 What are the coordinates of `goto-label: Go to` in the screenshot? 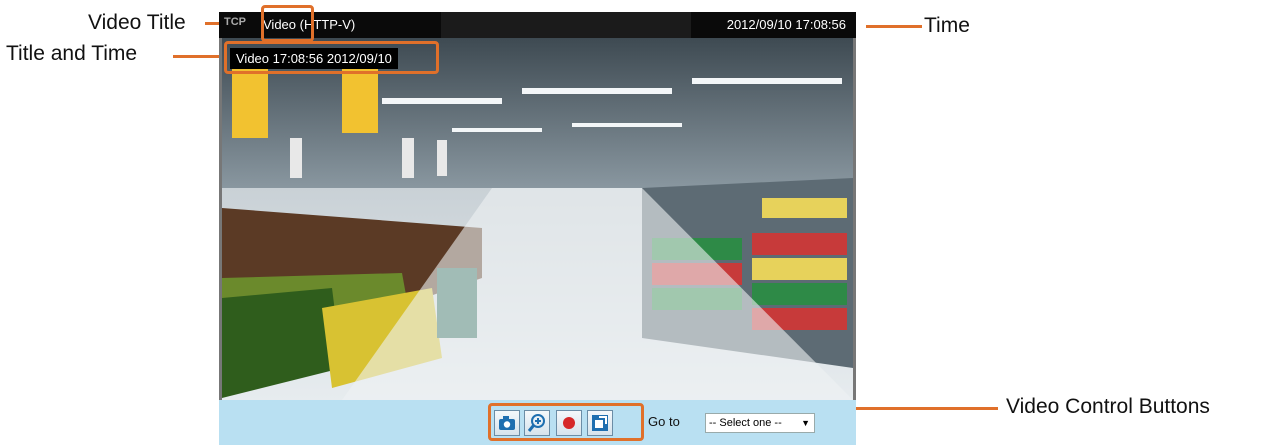 It's located at (664, 421).